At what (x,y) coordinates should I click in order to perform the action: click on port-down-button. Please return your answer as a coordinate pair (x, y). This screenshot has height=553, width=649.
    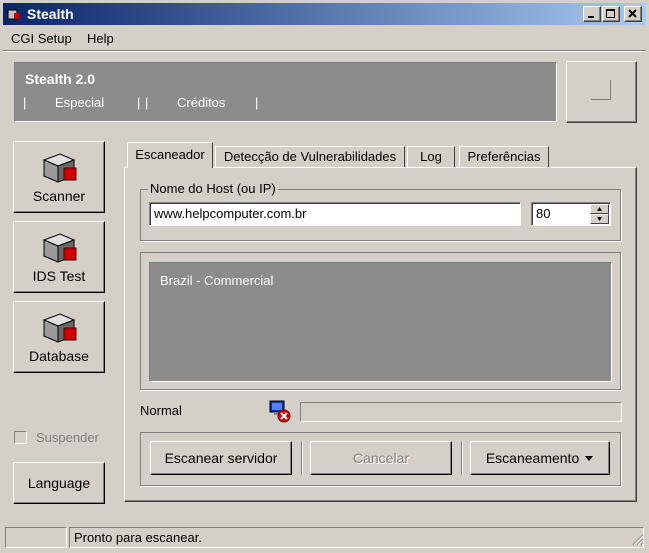
    Looking at the image, I should click on (599, 219).